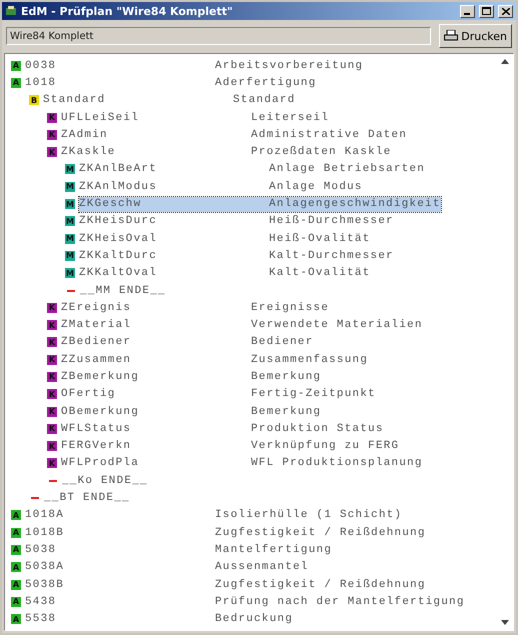 This screenshot has width=518, height=635. I want to click on tree-item: 5538 Bedruckung, so click(159, 619).